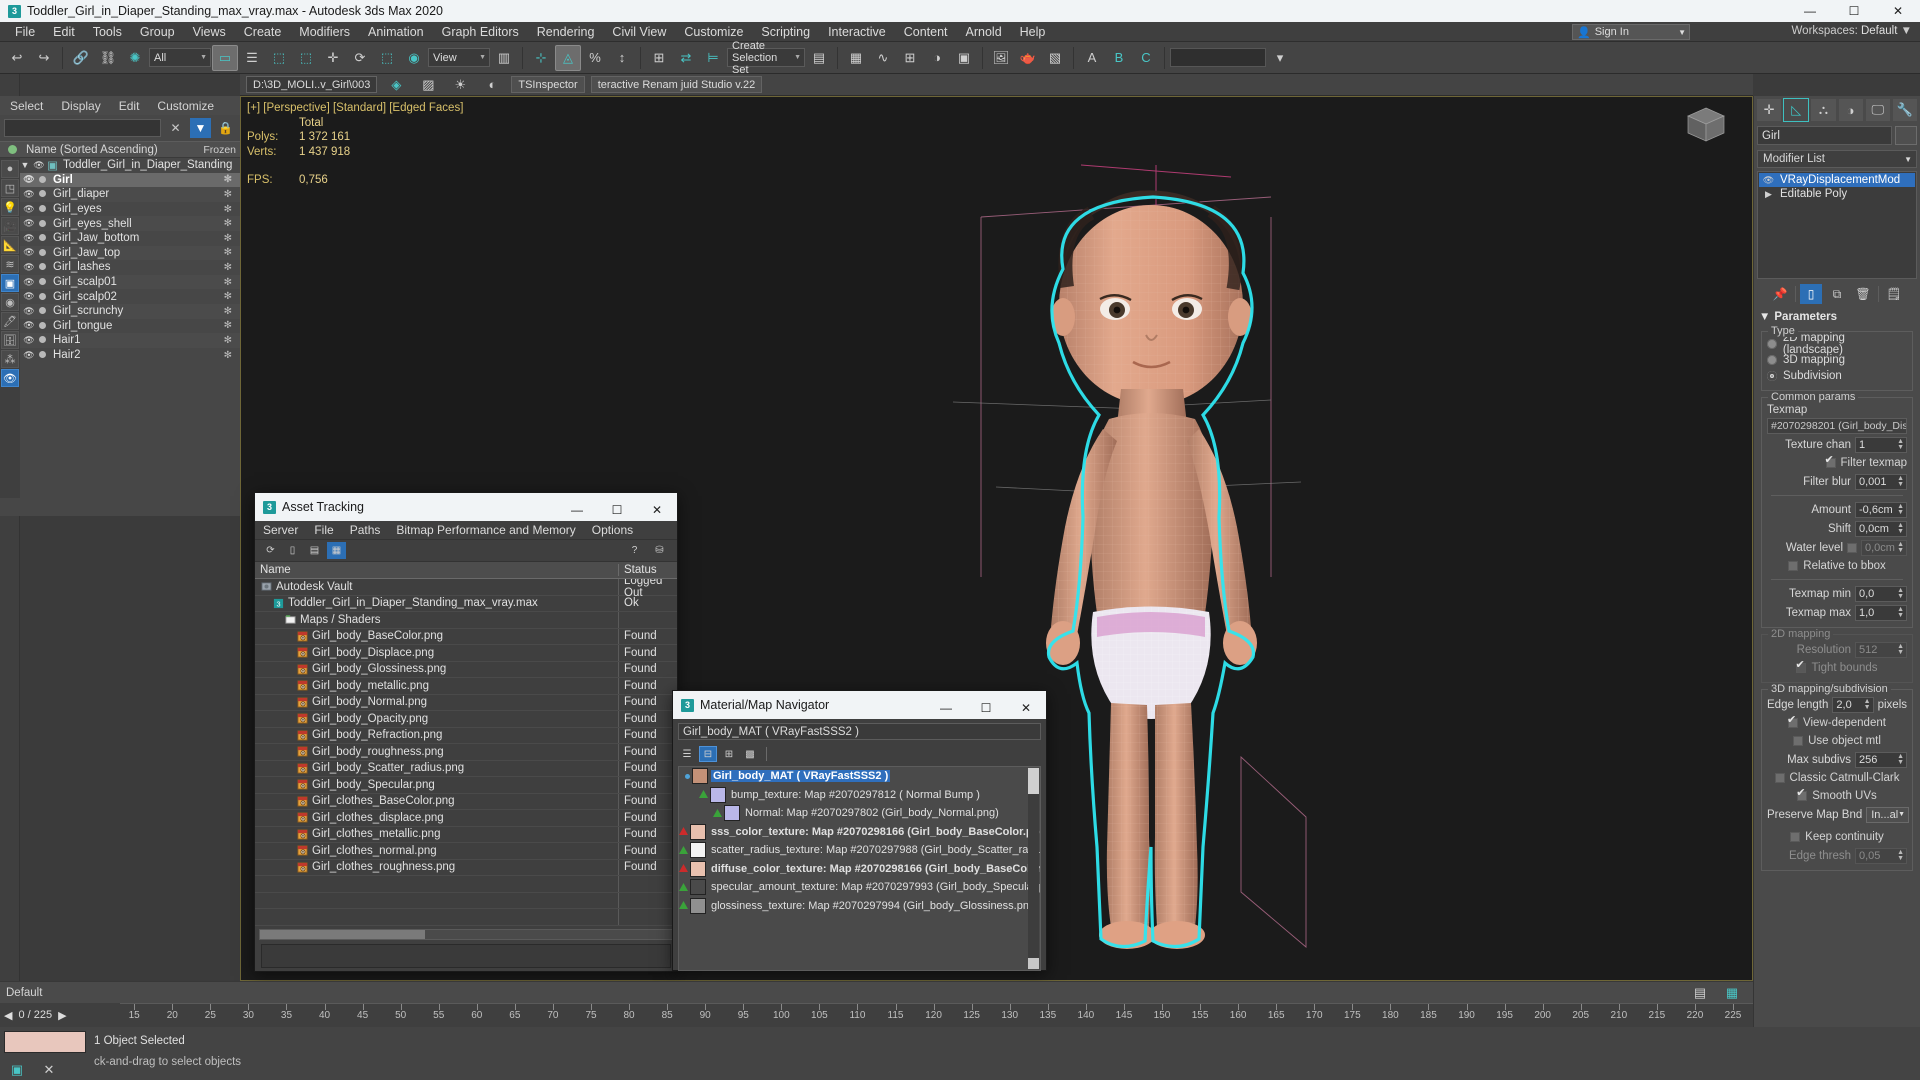 Image resolution: width=1920 pixels, height=1080 pixels. Describe the element at coordinates (856, 58) in the screenshot. I see `scene-explorer-icon: ▦` at that location.